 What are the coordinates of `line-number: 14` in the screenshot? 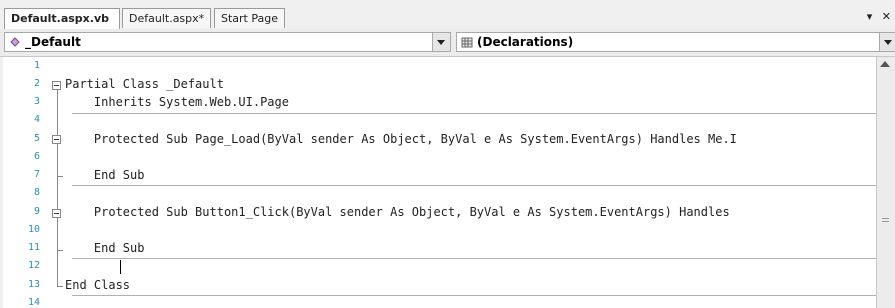 It's located at (33, 302).